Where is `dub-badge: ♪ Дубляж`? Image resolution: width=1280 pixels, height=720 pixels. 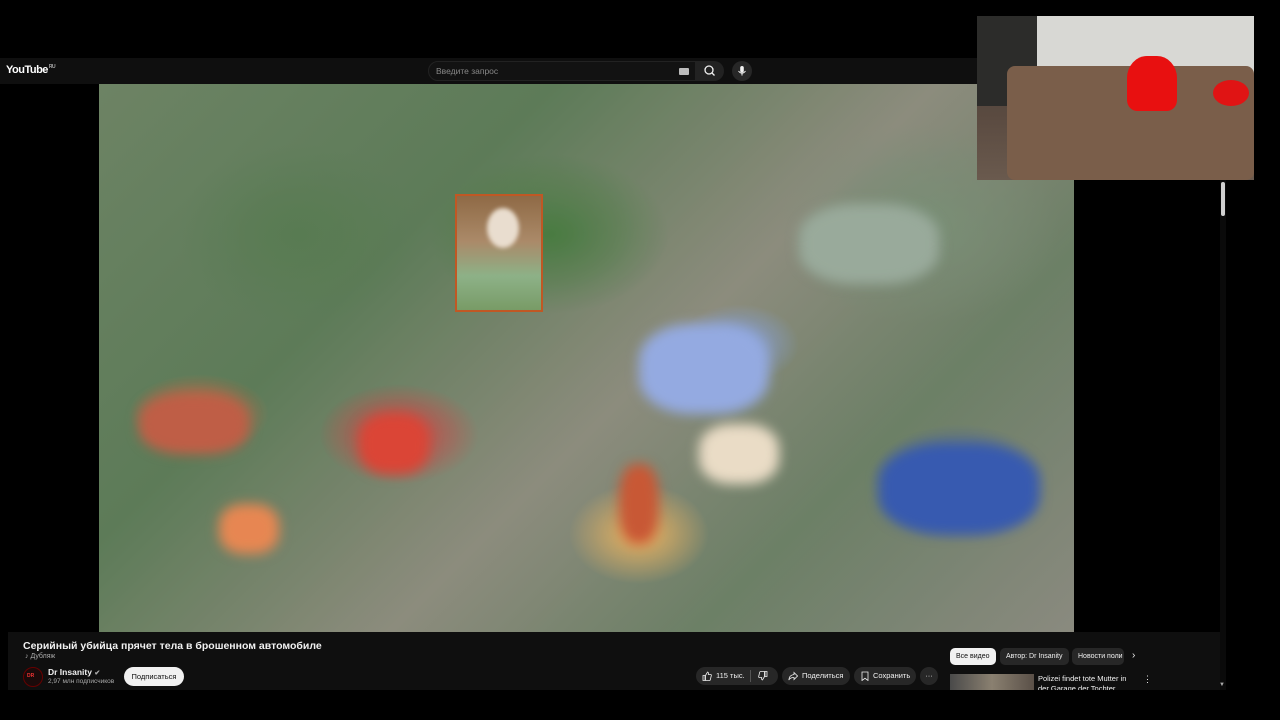
dub-badge: ♪ Дубляж is located at coordinates (40, 656).